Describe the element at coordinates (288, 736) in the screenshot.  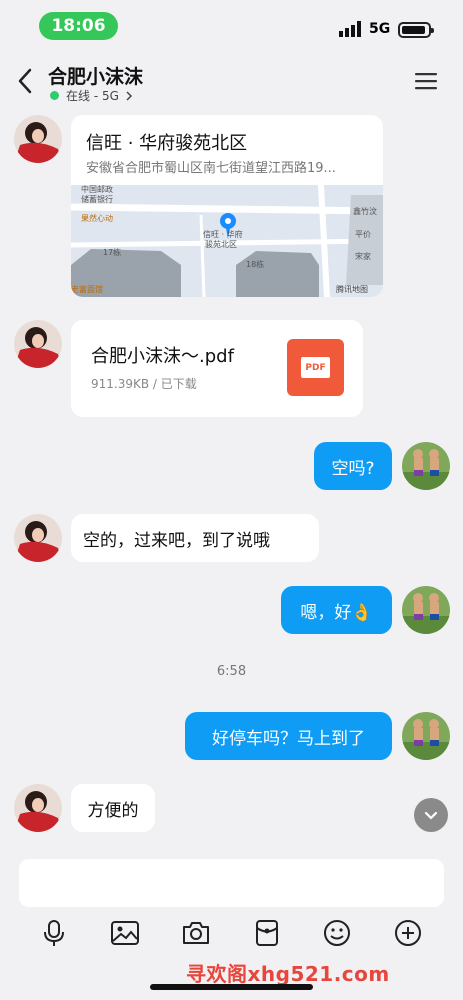
I see `outgoing-message: 好停车吗？马上到了` at that location.